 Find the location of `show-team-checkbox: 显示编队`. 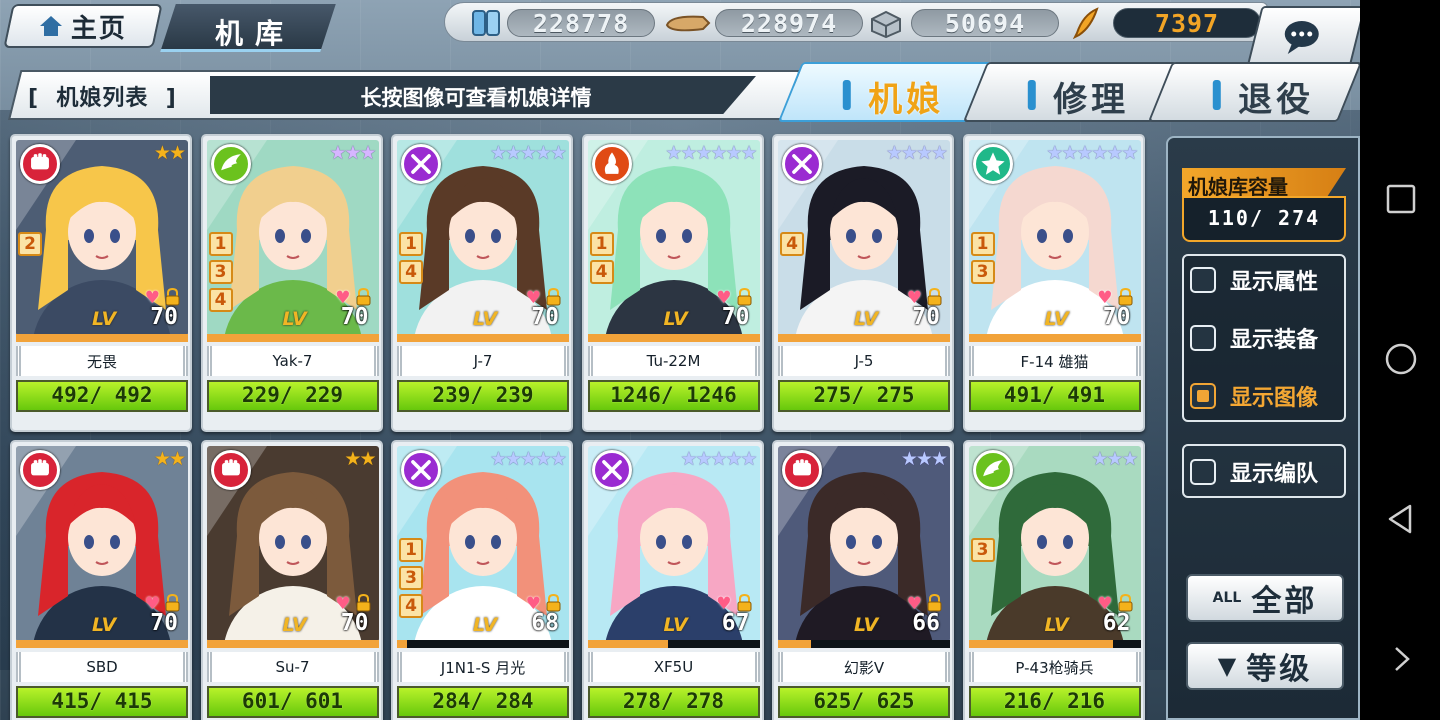

show-team-checkbox: 显示编队 is located at coordinates (1265, 472).